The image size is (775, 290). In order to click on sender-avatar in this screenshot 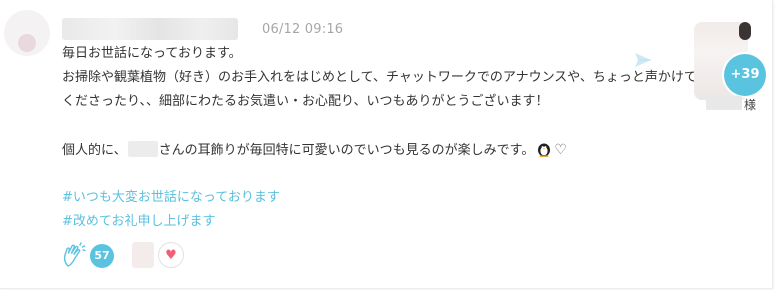, I will do `click(27, 33)`.